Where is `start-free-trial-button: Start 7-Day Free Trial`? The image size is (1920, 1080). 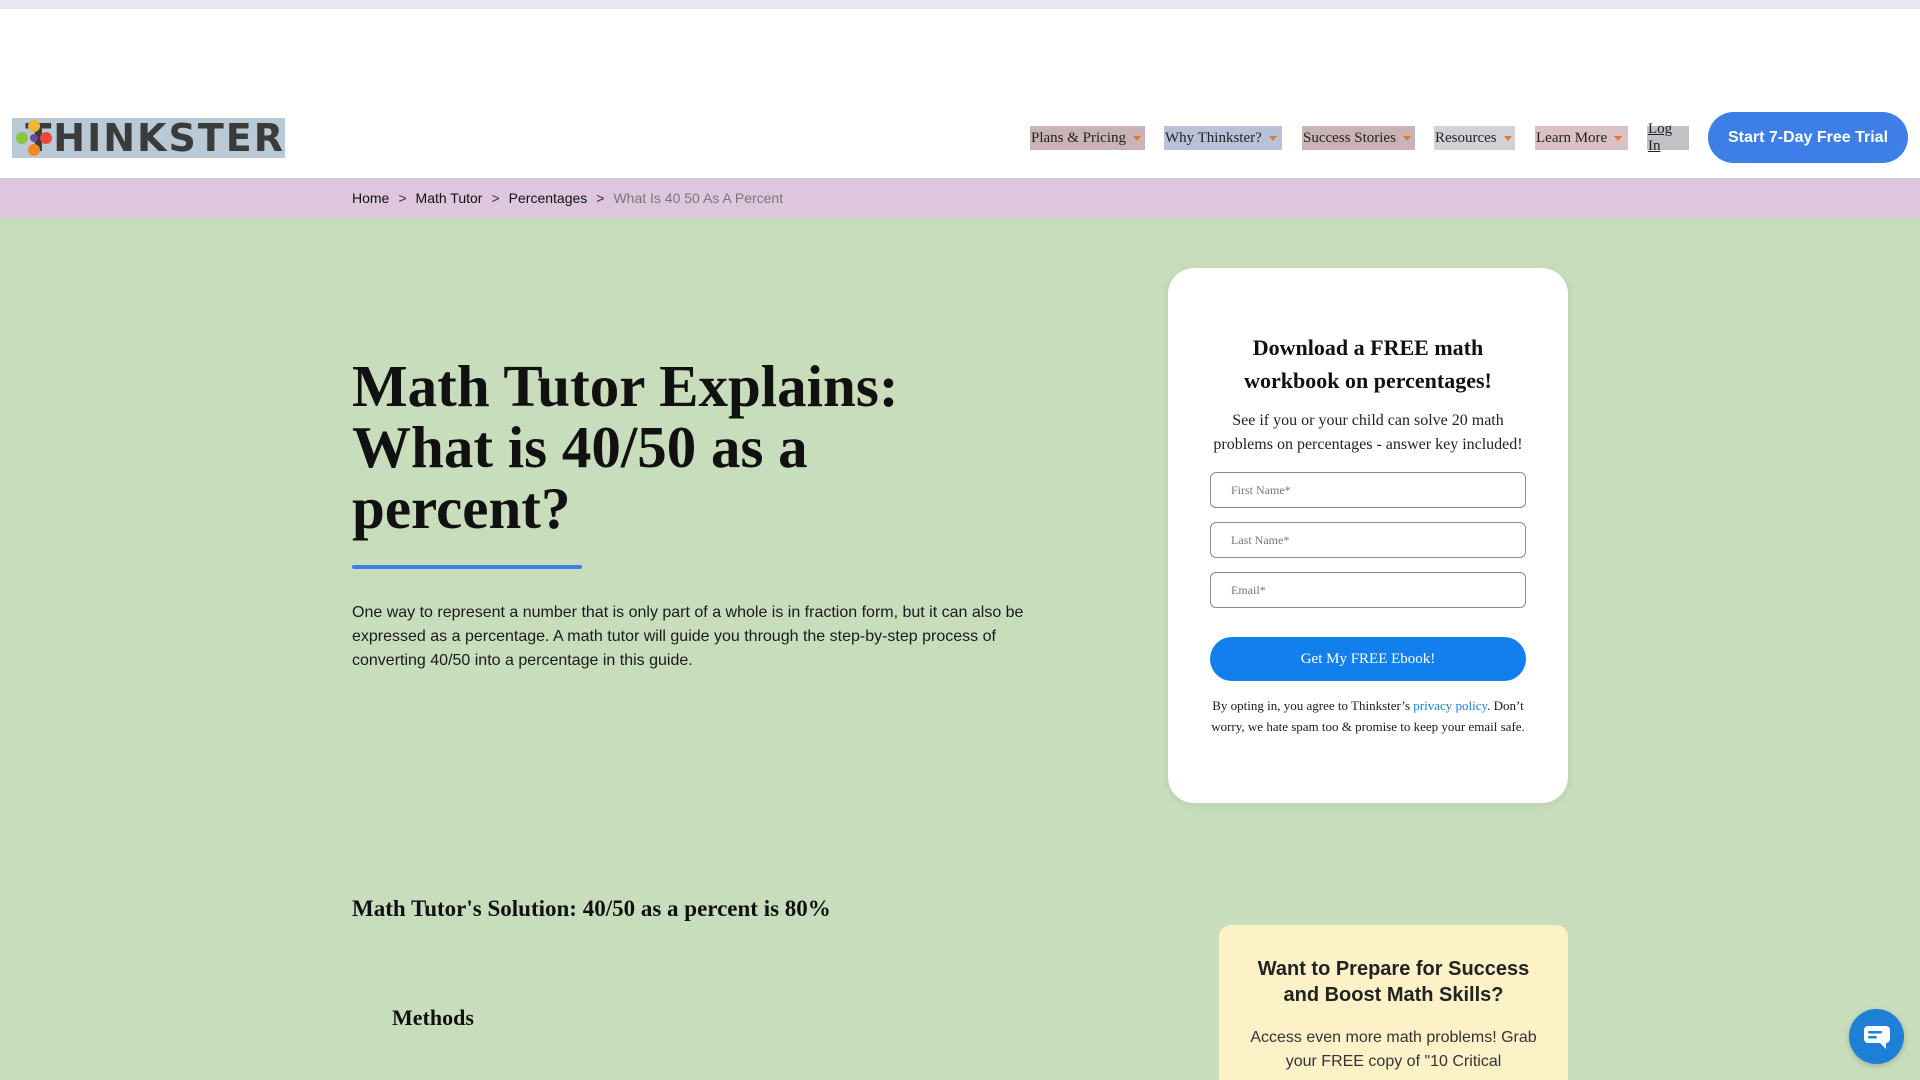 start-free-trial-button: Start 7-Day Free Trial is located at coordinates (1808, 137).